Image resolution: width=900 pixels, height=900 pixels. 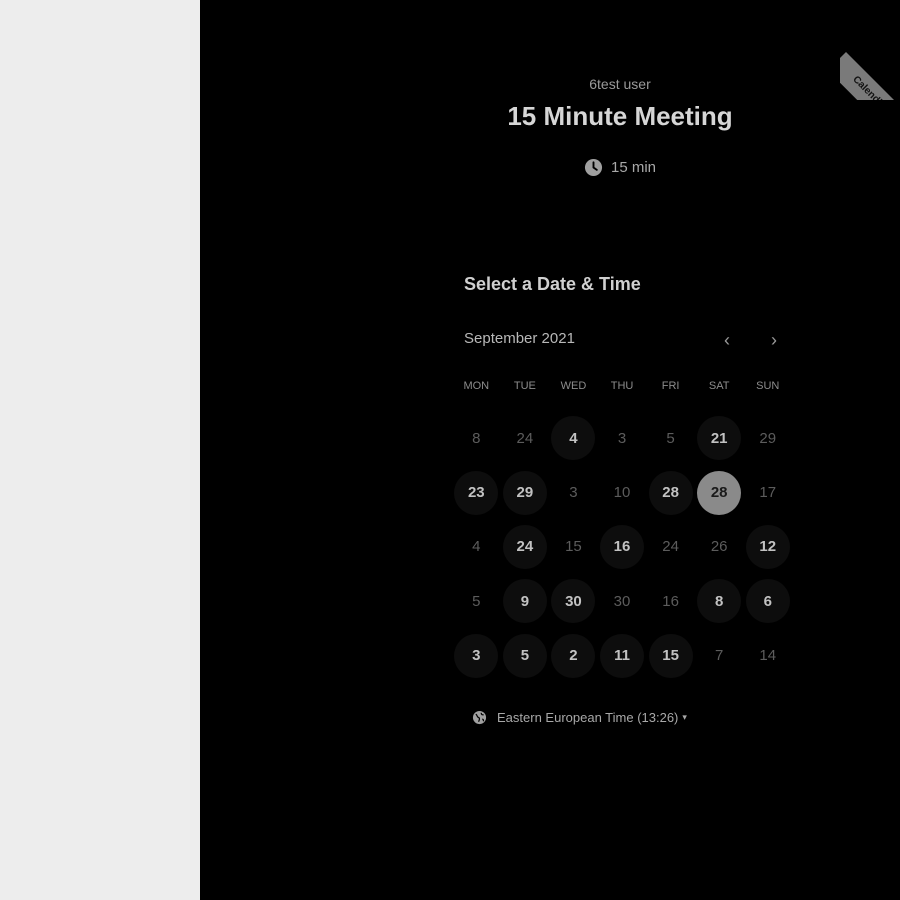 I want to click on selected-day-button: 28, so click(x=719, y=492).